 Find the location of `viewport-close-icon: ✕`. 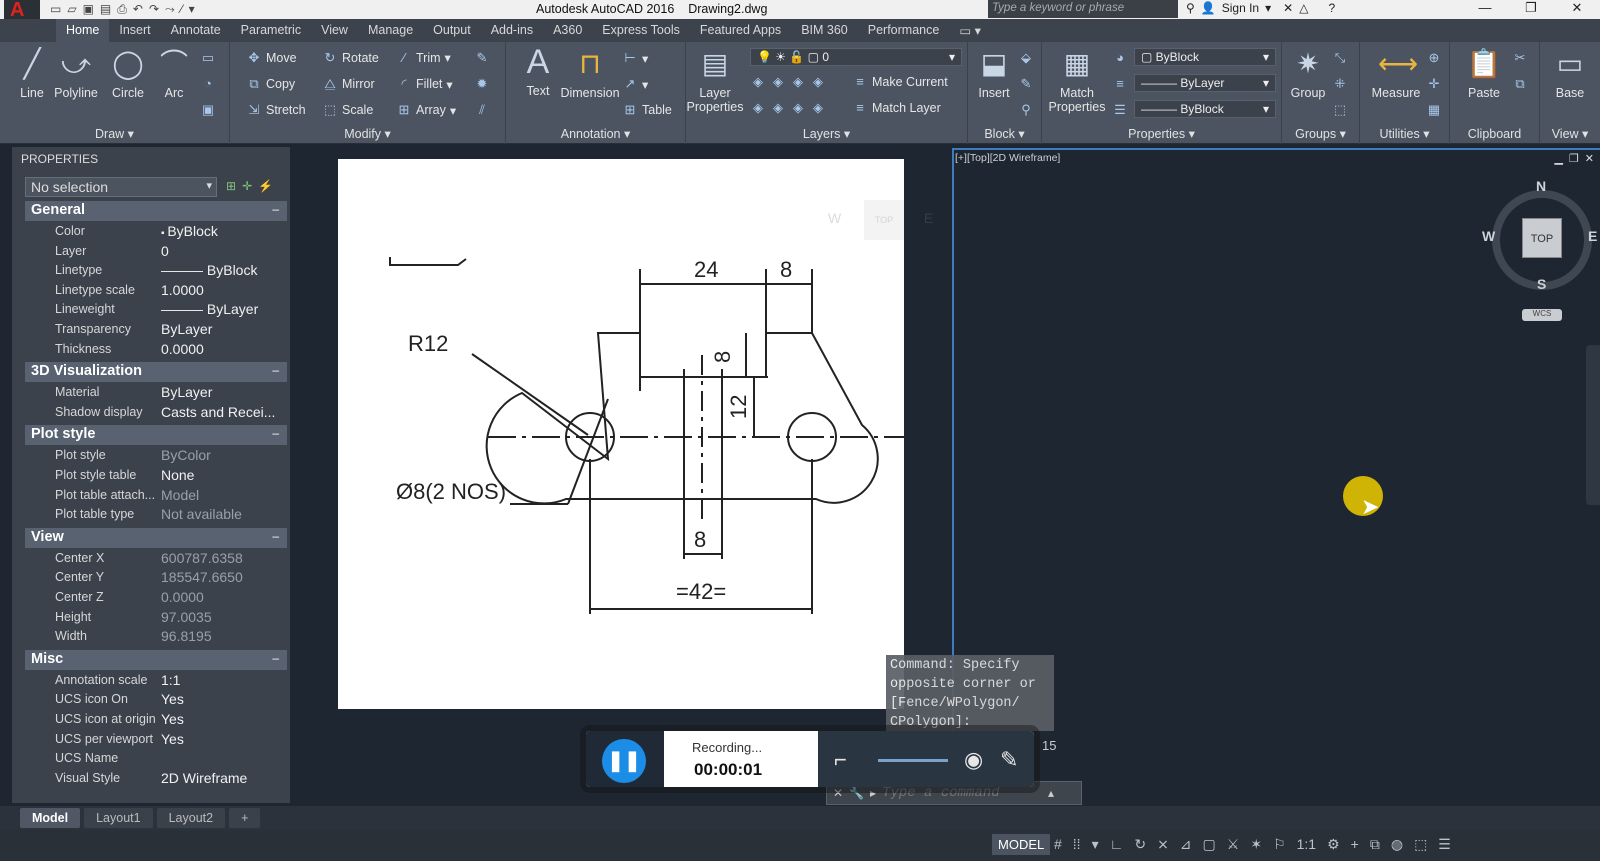

viewport-close-icon: ✕ is located at coordinates (1589, 158).